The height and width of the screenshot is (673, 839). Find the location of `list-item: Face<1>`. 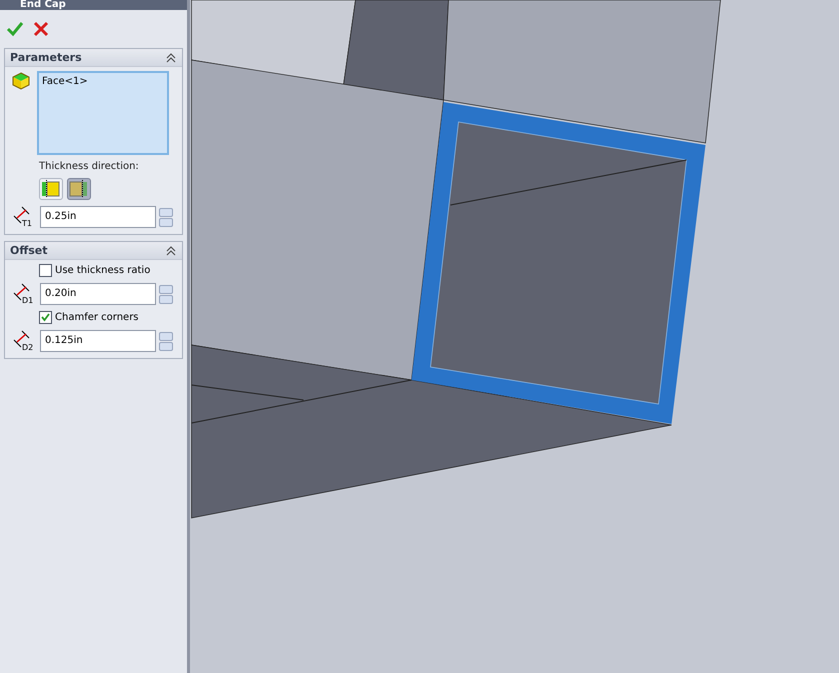

list-item: Face<1> is located at coordinates (103, 81).